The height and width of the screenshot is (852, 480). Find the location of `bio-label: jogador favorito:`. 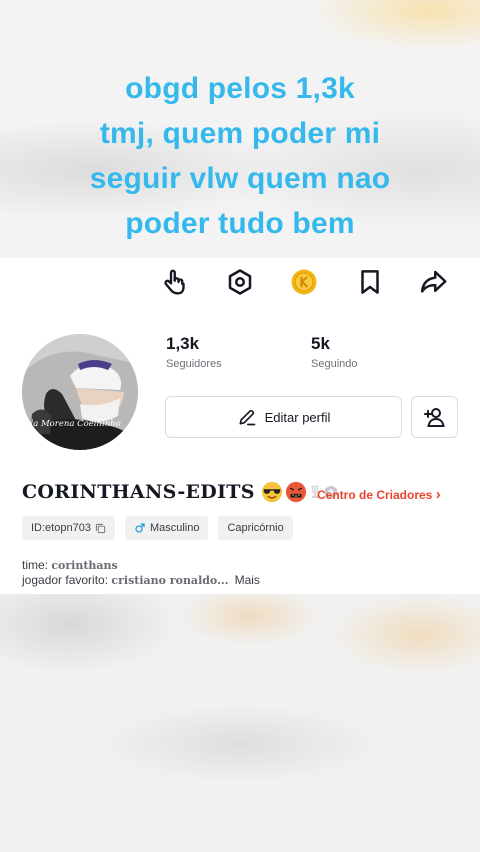

bio-label: jogador favorito: is located at coordinates (67, 580).